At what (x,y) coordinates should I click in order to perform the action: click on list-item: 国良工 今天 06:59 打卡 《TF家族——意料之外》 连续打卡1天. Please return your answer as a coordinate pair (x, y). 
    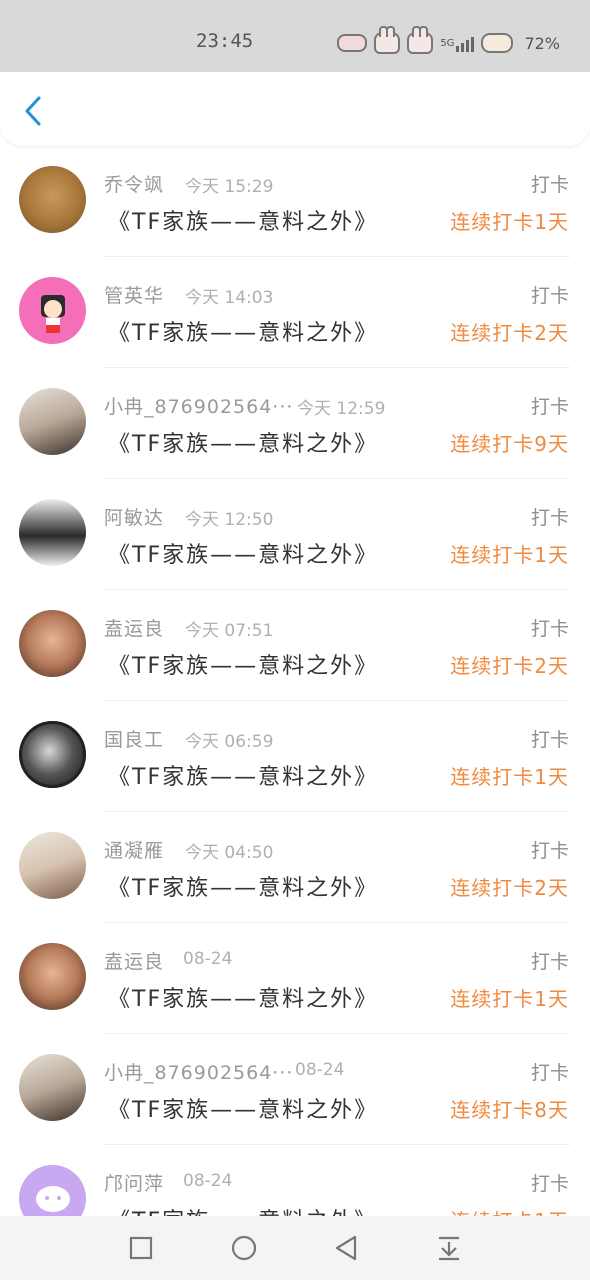
    Looking at the image, I should click on (295, 756).